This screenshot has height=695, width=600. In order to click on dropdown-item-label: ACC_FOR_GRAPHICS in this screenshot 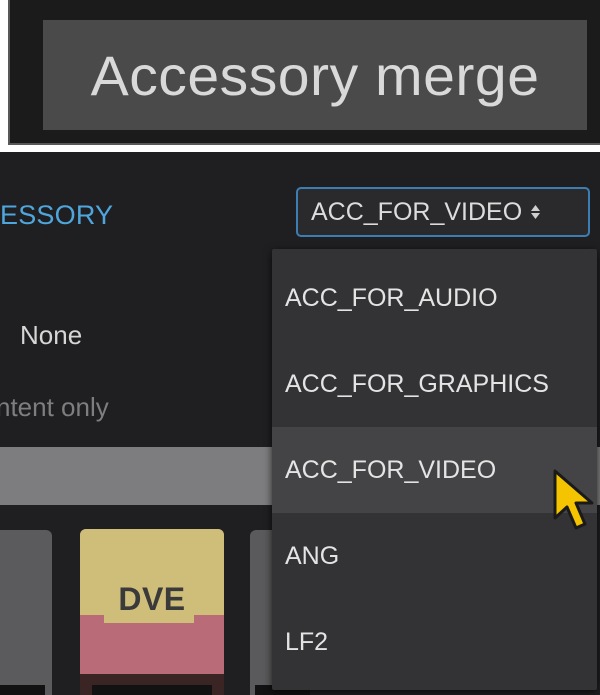, I will do `click(417, 383)`.